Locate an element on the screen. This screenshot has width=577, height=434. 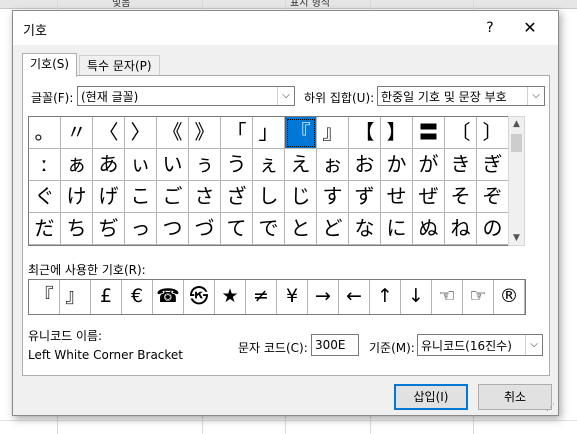
resize-grip-icon: ⋰ is located at coordinates (551, 408).